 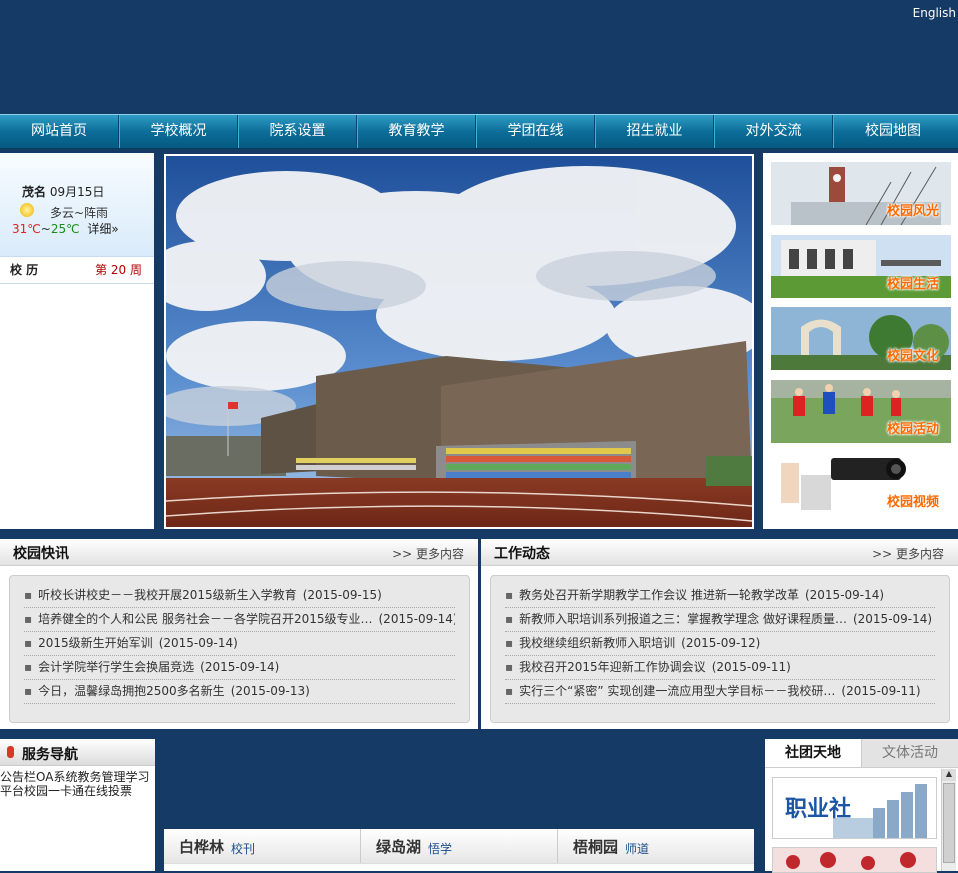 I want to click on weather-date: 09月15日, so click(x=77, y=192).